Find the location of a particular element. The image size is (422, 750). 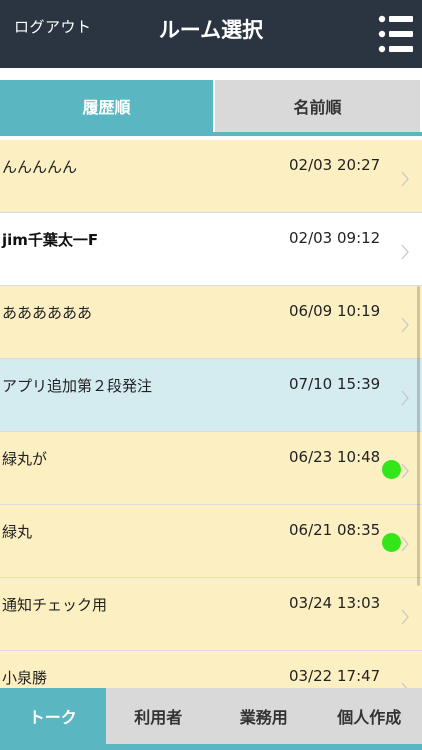

bottom-tab-bar: トーク 利用者 業務用 個人作成 is located at coordinates (211, 719).